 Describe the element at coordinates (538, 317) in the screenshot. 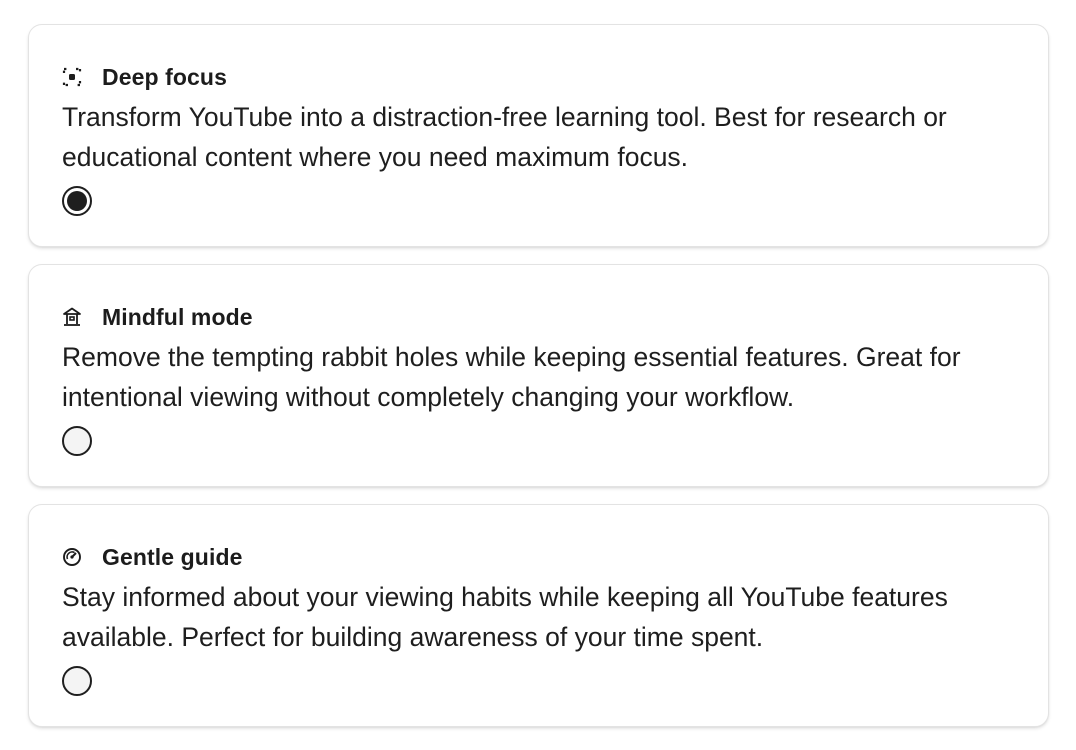

I see `option-header: Mindful mode` at that location.